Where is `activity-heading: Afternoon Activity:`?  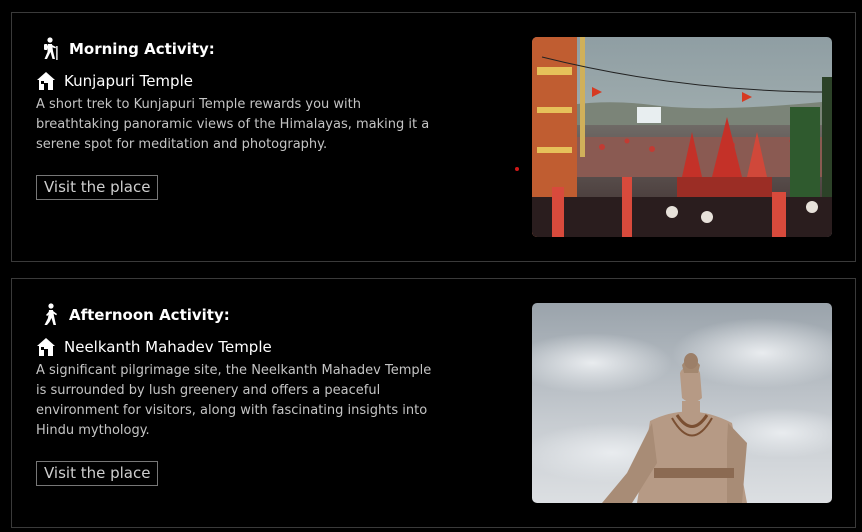 activity-heading: Afternoon Activity: is located at coordinates (135, 315).